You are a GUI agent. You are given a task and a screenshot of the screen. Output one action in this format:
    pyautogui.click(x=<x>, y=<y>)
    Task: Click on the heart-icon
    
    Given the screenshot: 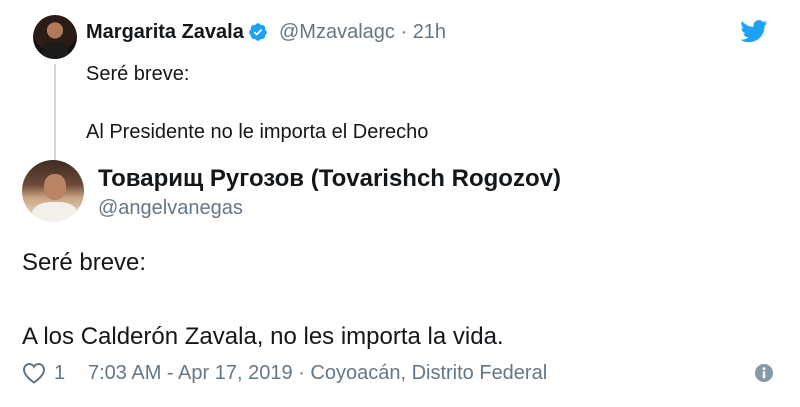 What is the action you would take?
    pyautogui.click(x=34, y=373)
    